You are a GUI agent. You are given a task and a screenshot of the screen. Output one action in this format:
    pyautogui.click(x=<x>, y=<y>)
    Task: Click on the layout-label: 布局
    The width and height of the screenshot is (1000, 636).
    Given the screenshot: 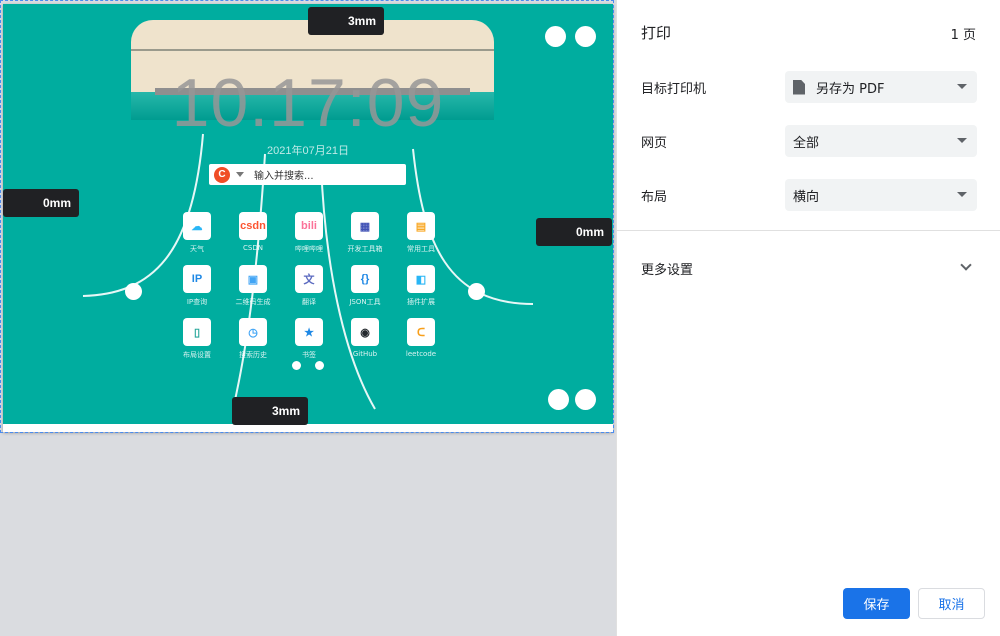 What is the action you would take?
    pyautogui.click(x=654, y=197)
    